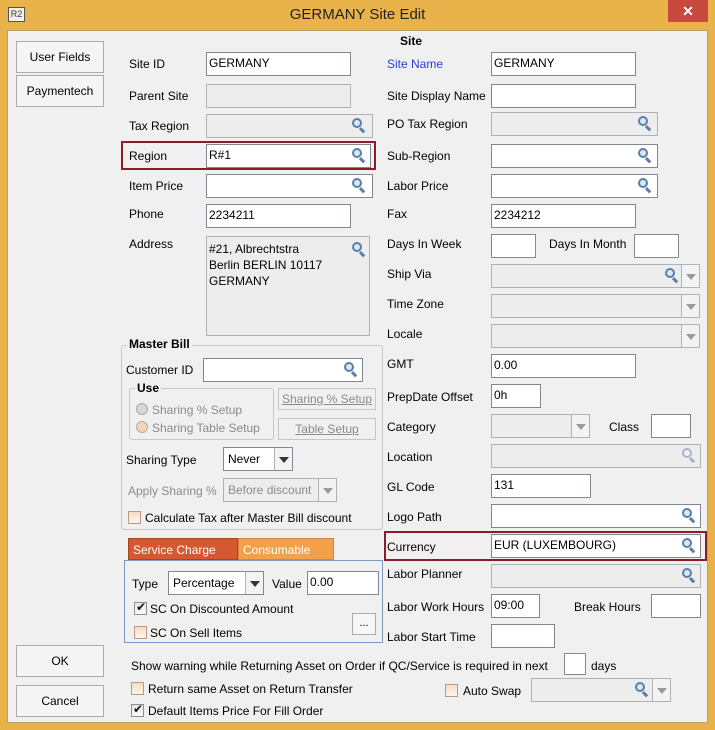 The image size is (715, 730). What do you see at coordinates (596, 516) in the screenshot?
I see `logo-path-field` at bounding box center [596, 516].